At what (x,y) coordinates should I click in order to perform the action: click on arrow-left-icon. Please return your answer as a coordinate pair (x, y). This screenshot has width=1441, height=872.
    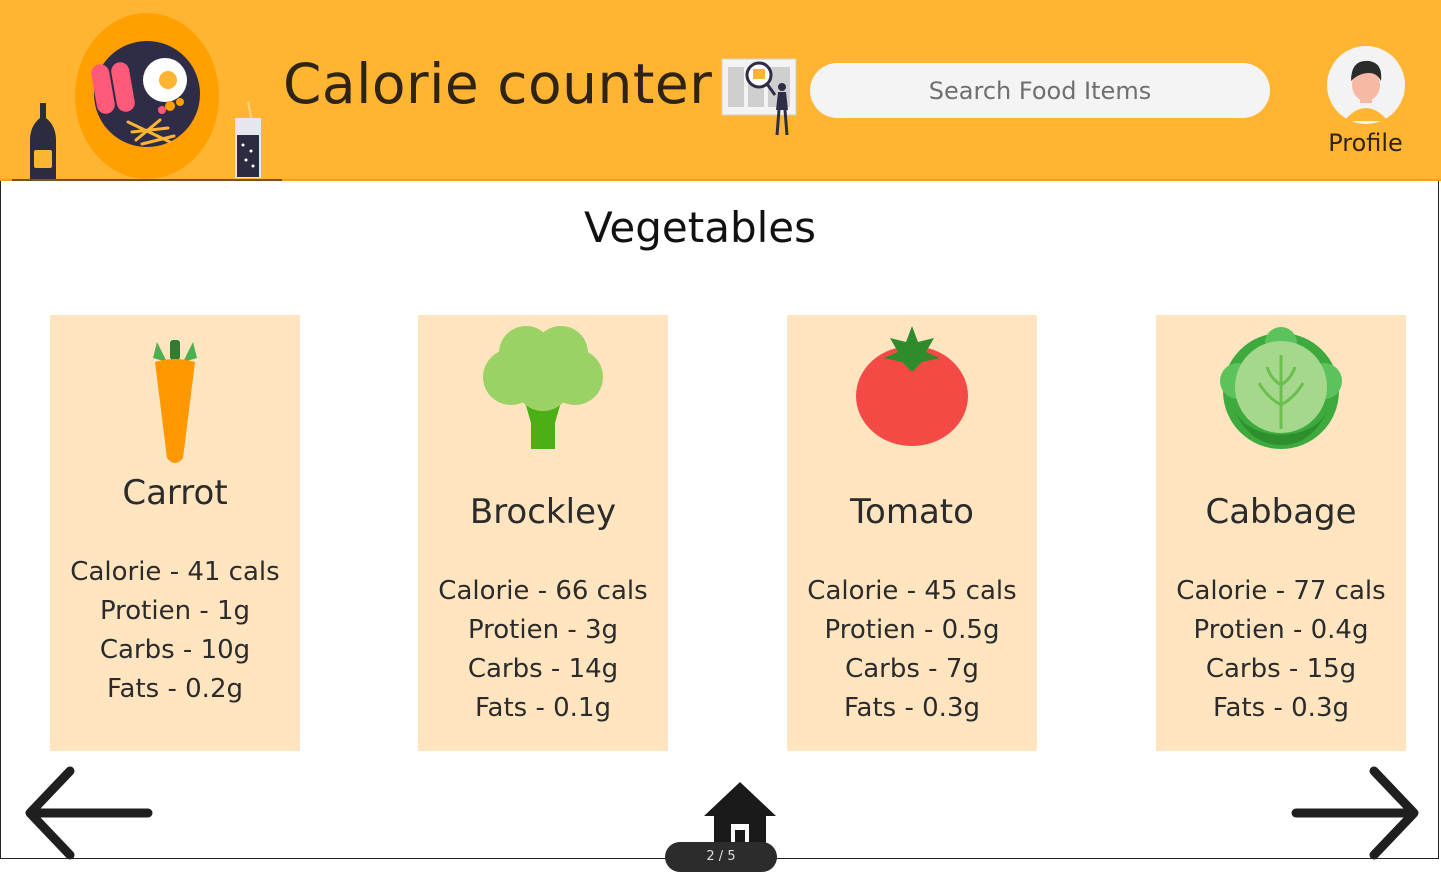
    Looking at the image, I should click on (88, 813).